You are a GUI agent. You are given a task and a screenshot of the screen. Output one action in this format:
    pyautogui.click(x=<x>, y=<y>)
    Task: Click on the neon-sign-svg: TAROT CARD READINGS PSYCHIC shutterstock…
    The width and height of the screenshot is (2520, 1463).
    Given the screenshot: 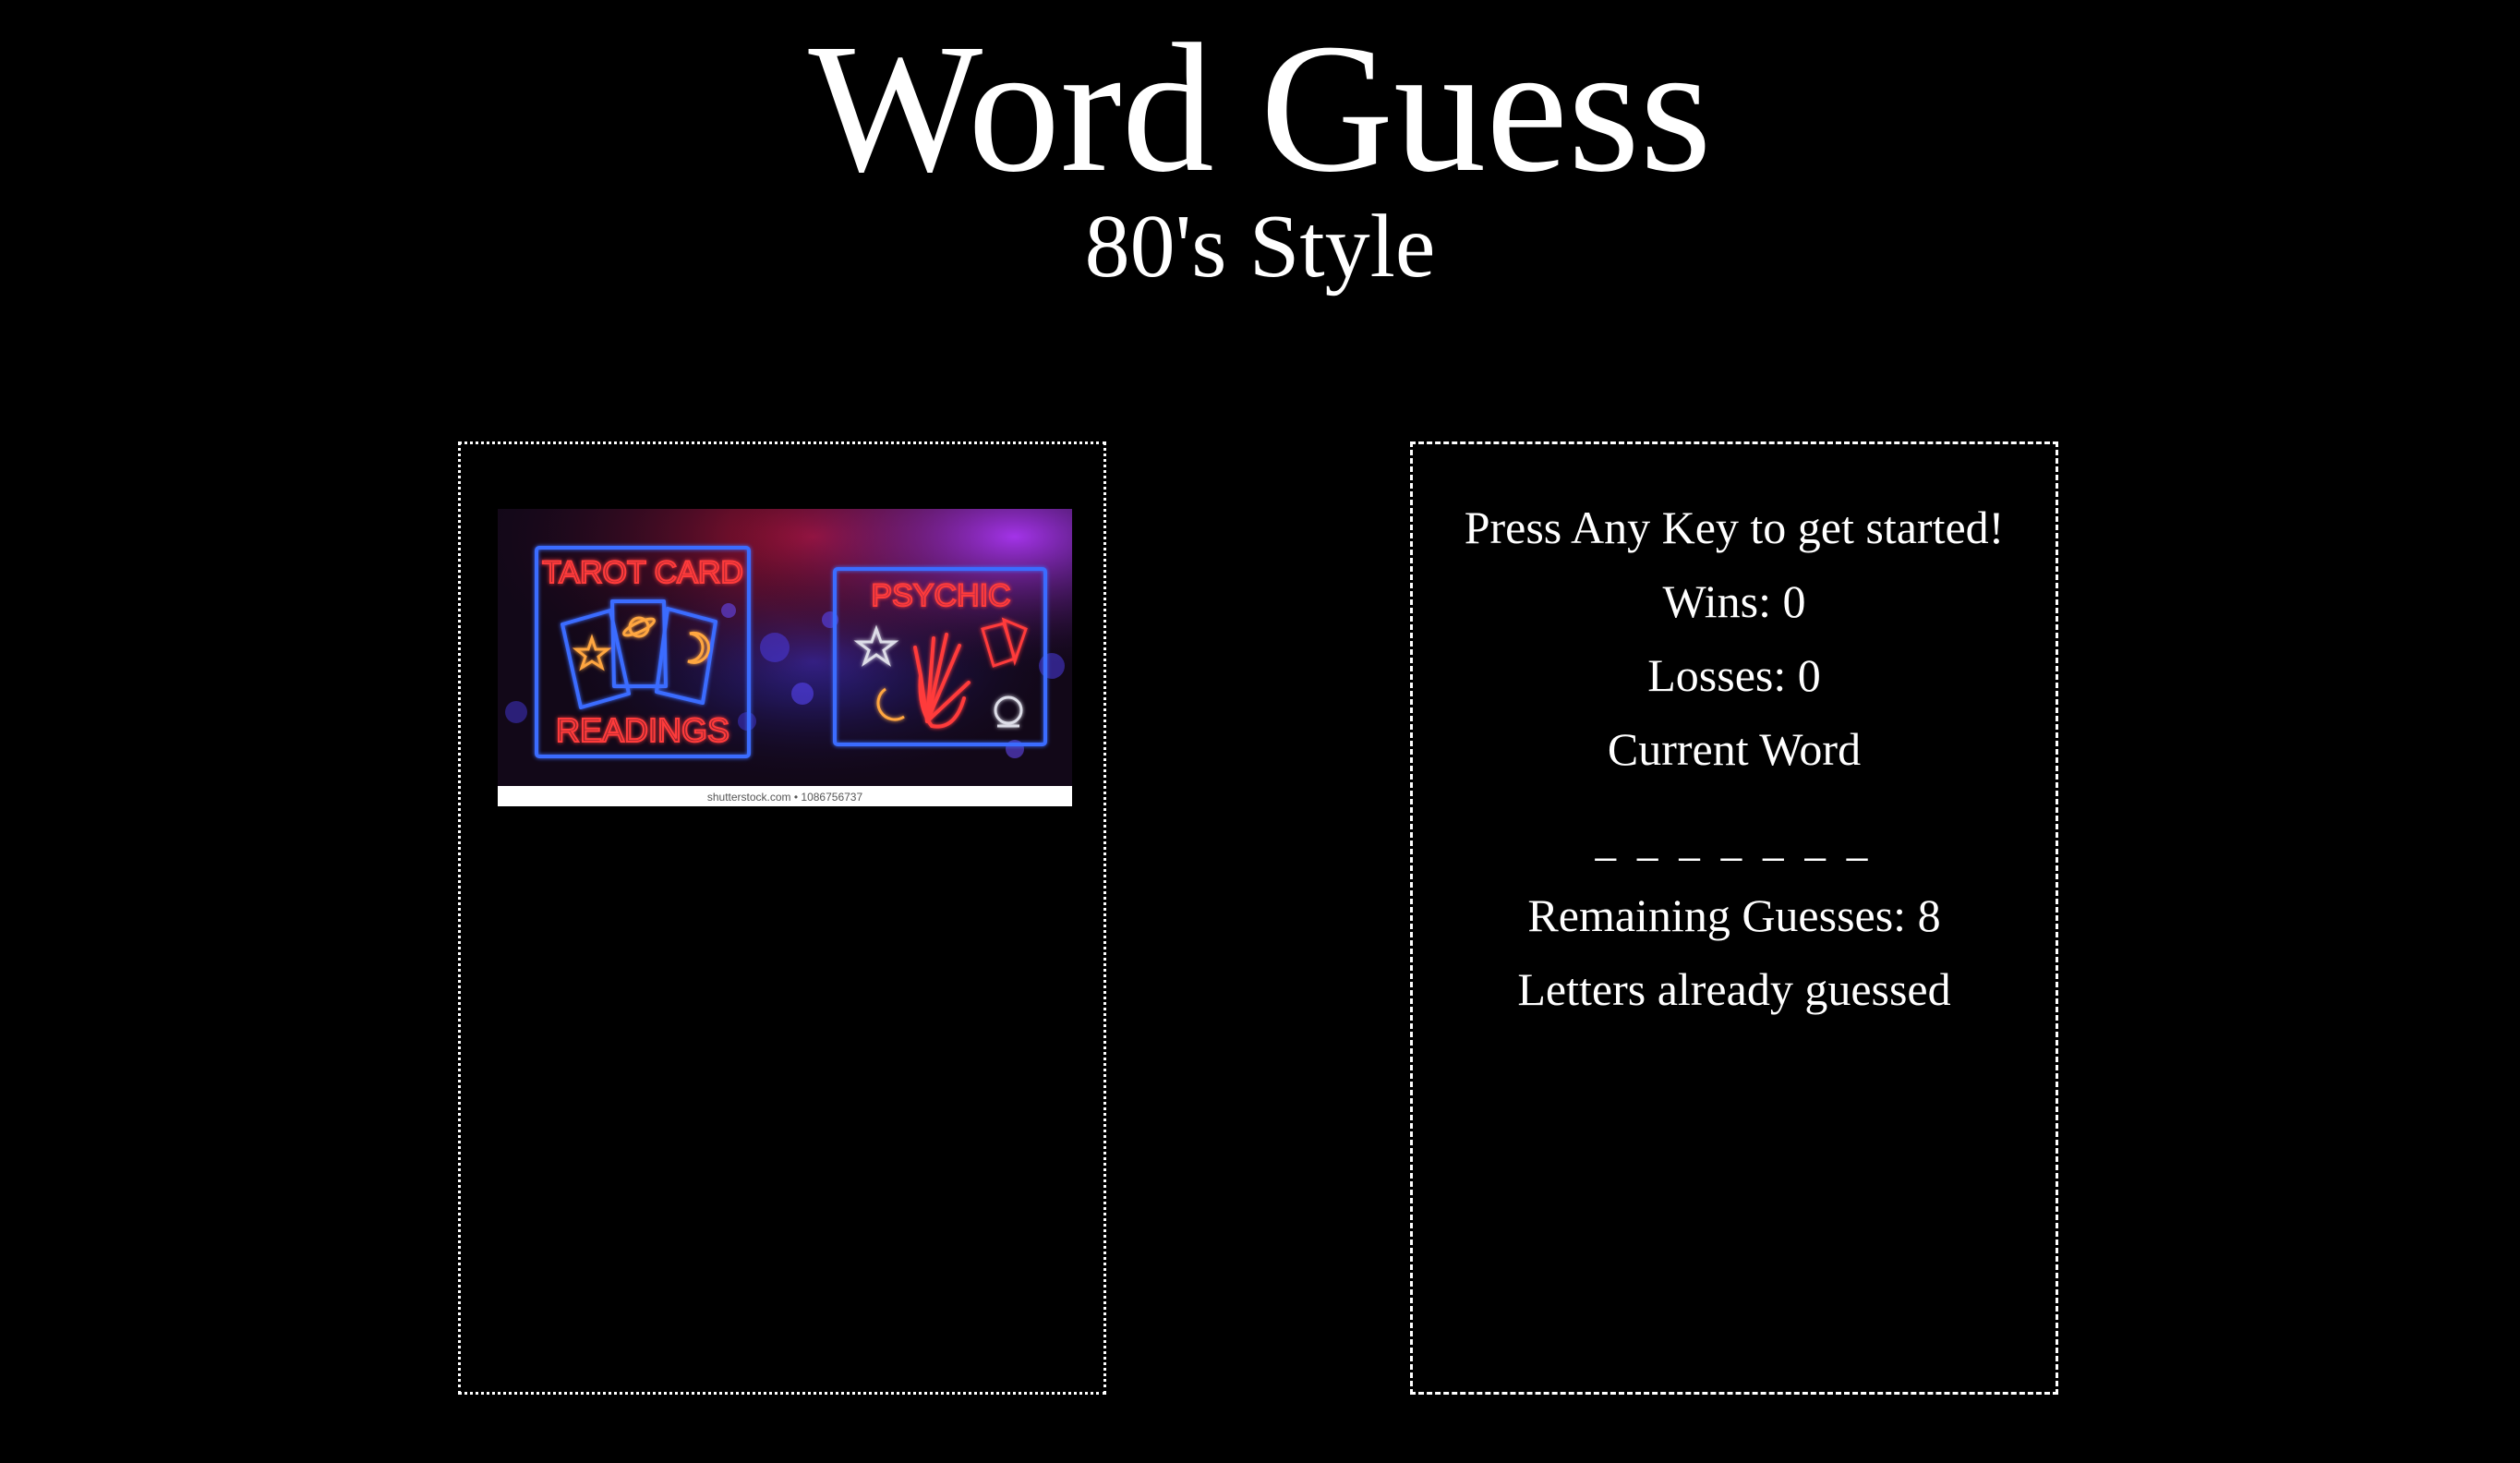 What is the action you would take?
    pyautogui.click(x=785, y=657)
    